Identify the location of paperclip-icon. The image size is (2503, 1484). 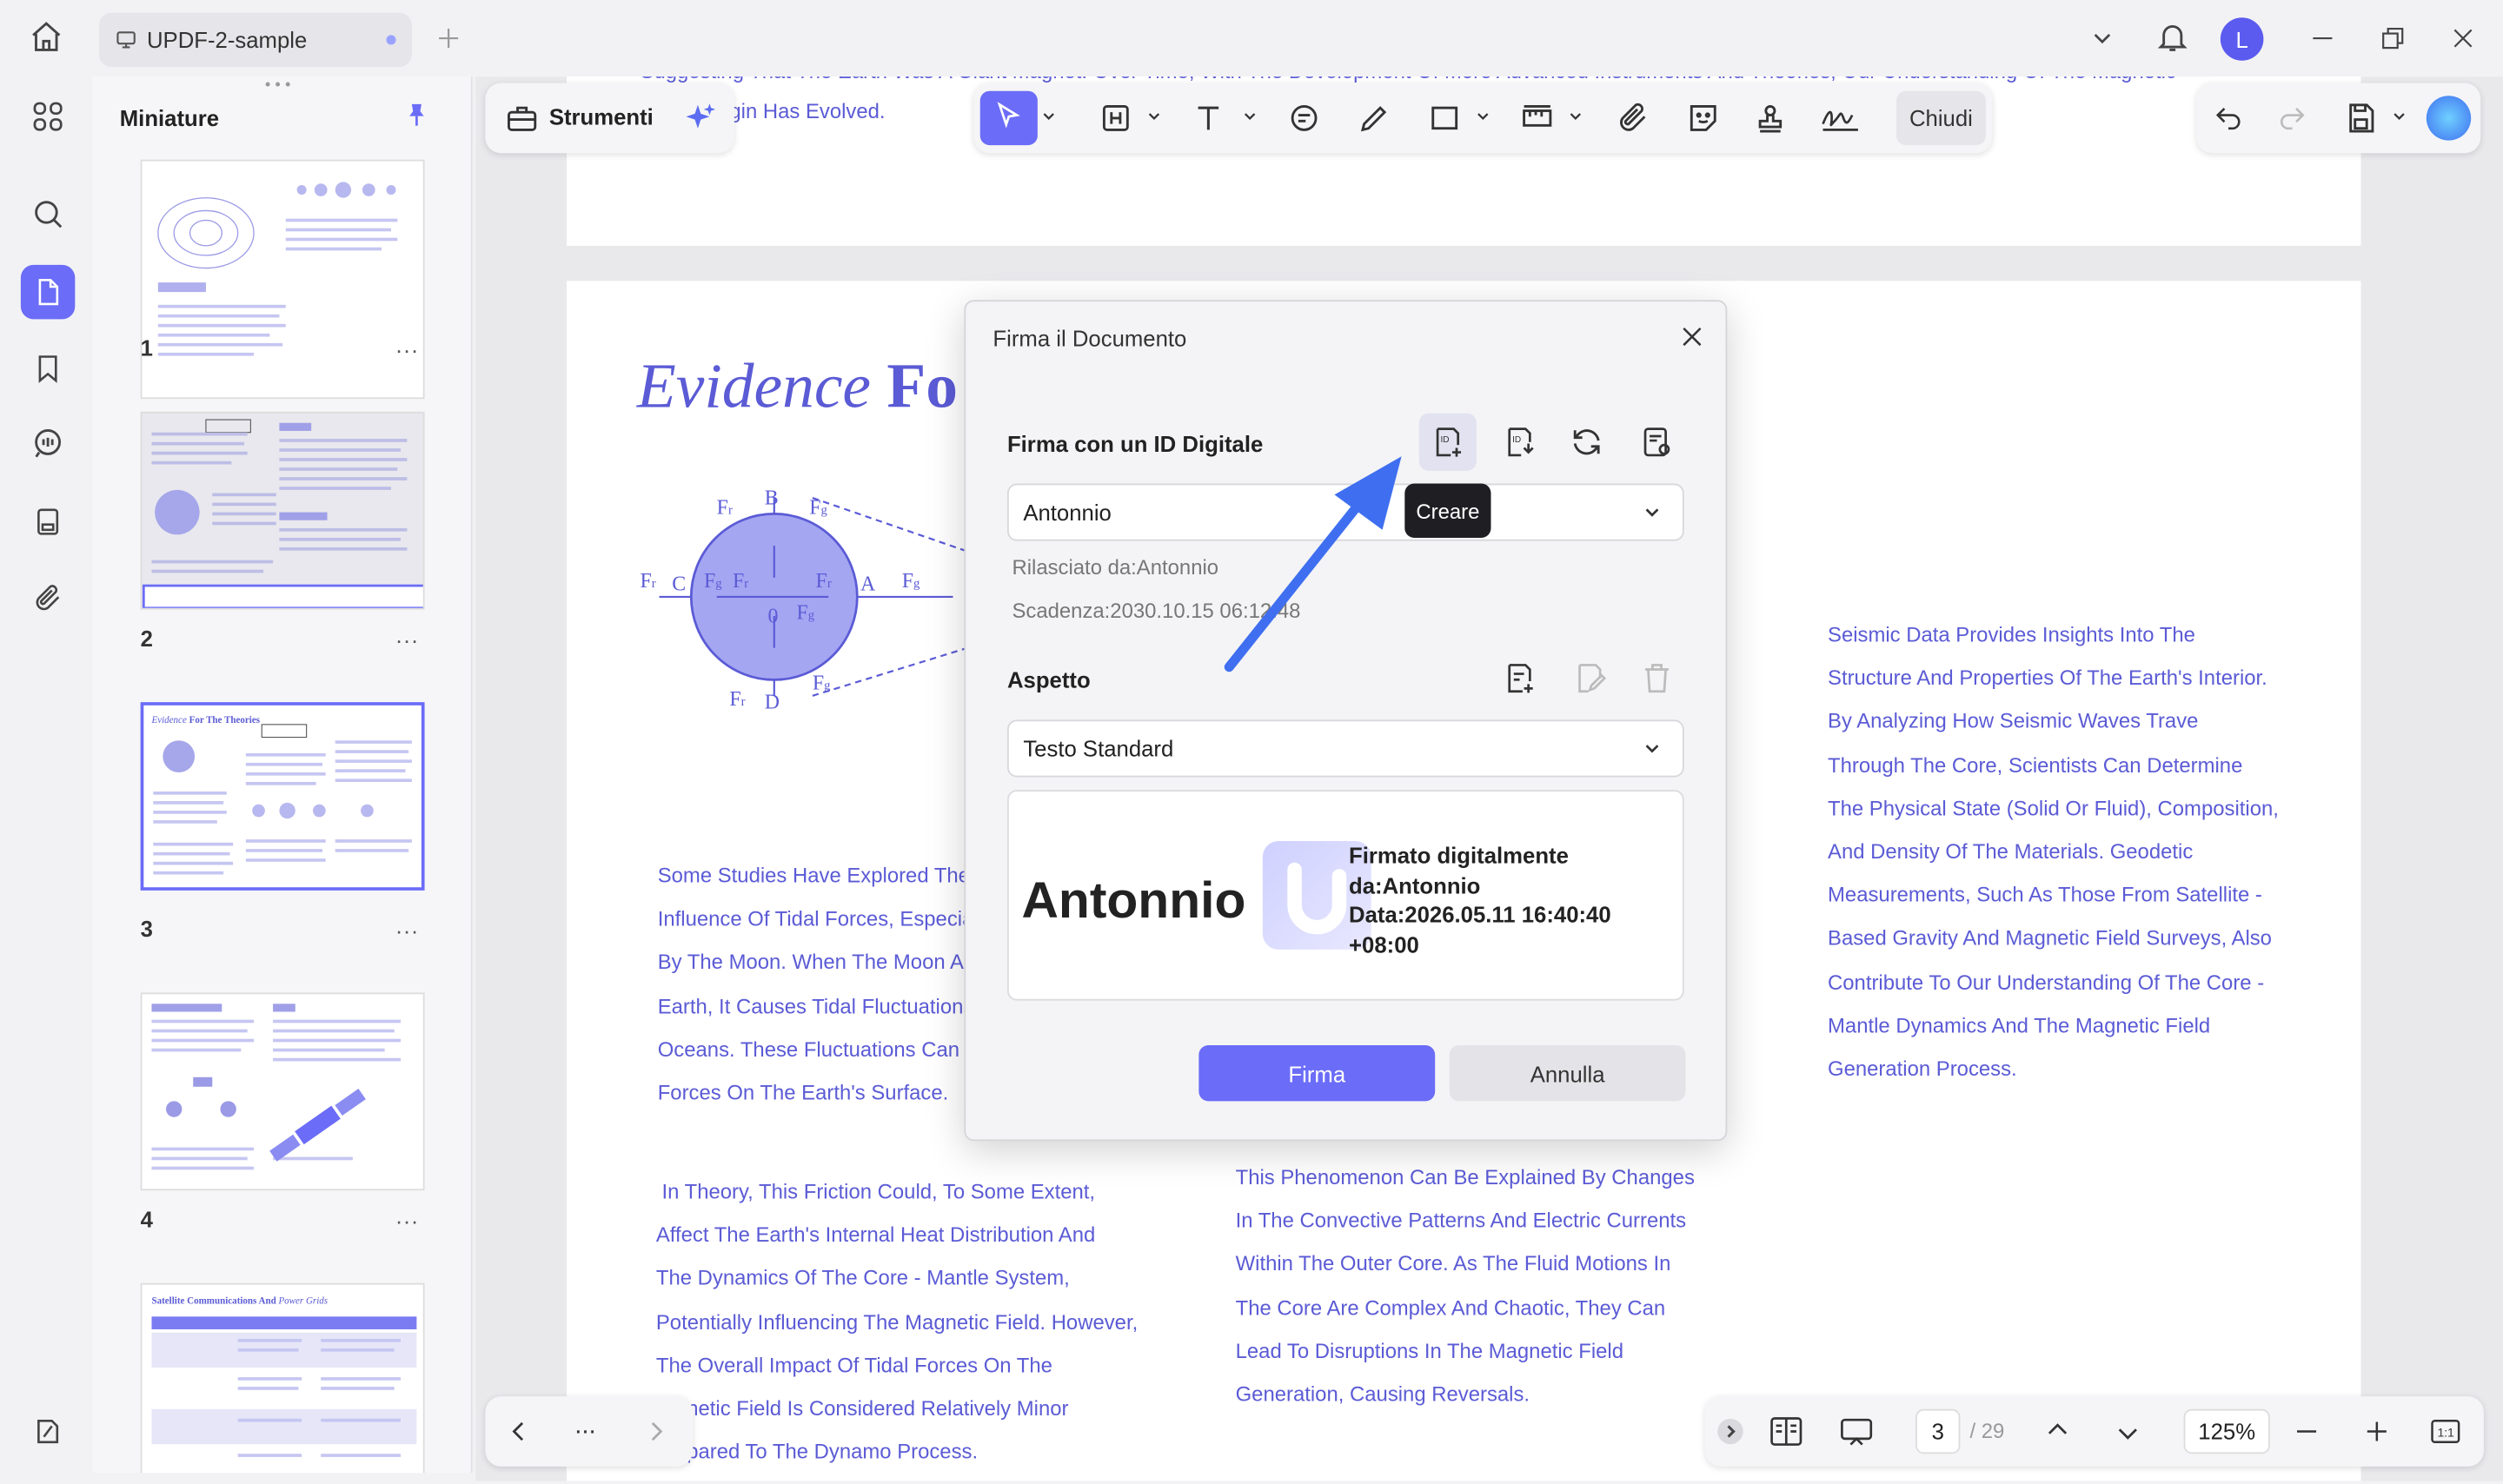
(1633, 118).